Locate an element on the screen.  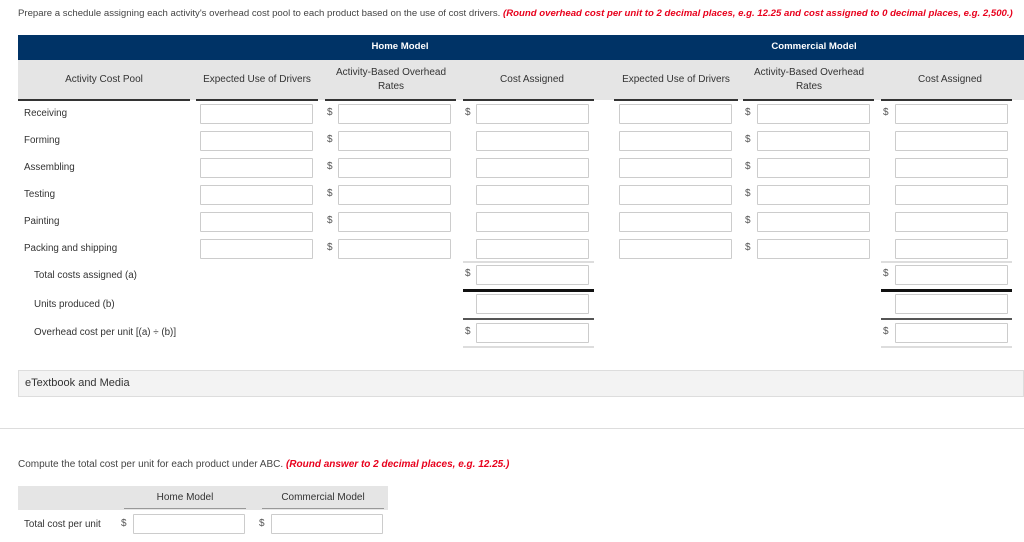
group-title-home: Home Model is located at coordinates (400, 46).